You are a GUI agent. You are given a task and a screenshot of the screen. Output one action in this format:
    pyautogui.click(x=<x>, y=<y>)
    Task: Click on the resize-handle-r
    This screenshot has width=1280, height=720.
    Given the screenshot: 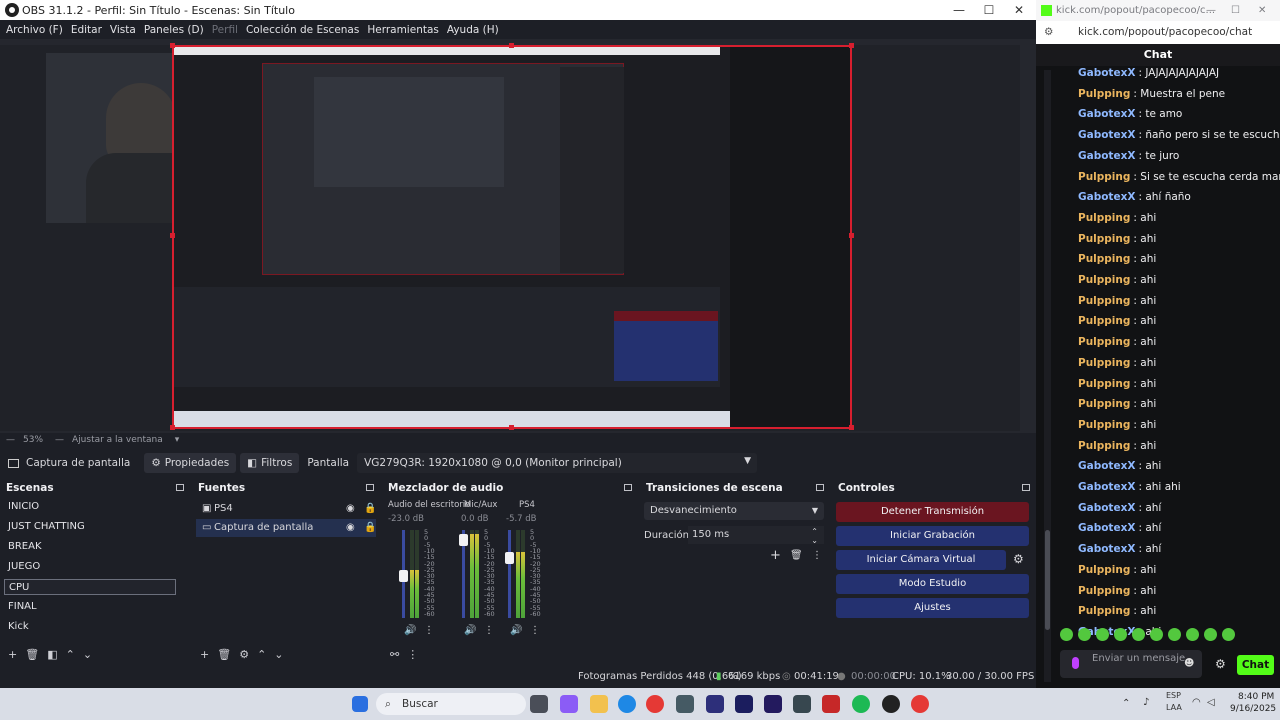 What is the action you would take?
    pyautogui.click(x=851, y=235)
    